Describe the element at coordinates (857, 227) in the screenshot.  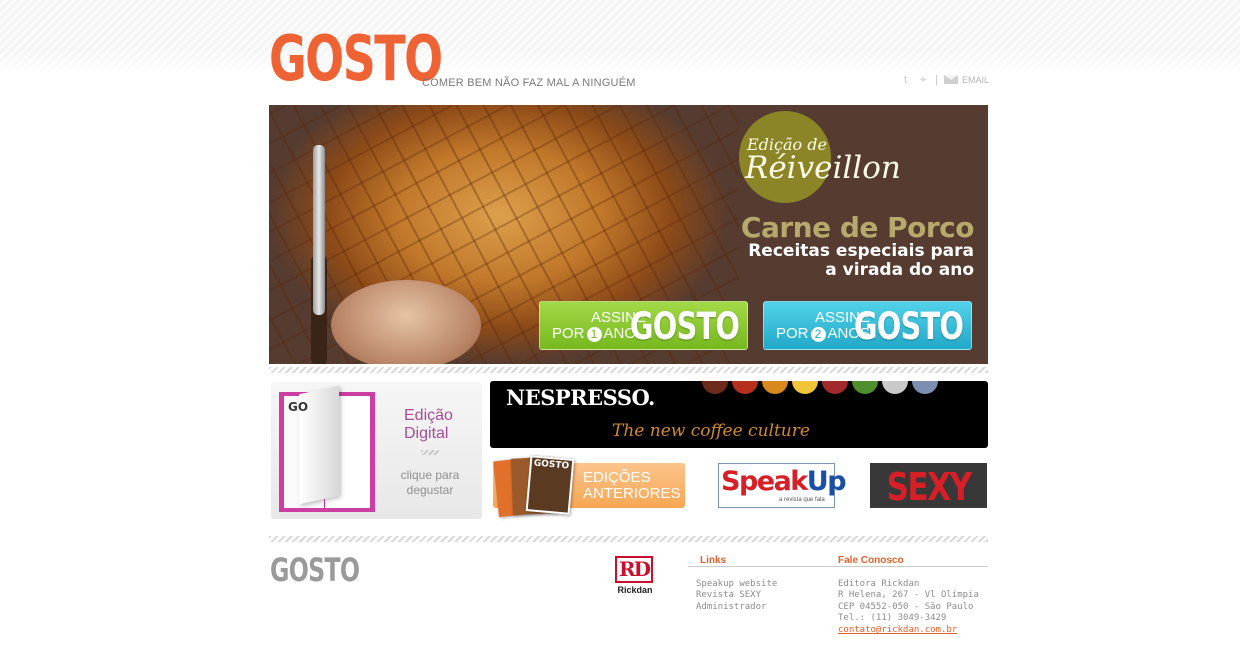
I see `banner-title: Carne de Porco` at that location.